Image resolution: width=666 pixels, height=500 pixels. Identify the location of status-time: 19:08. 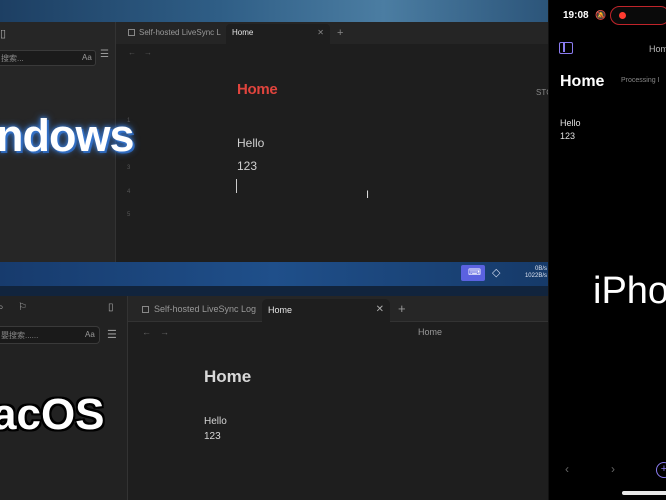
(576, 15).